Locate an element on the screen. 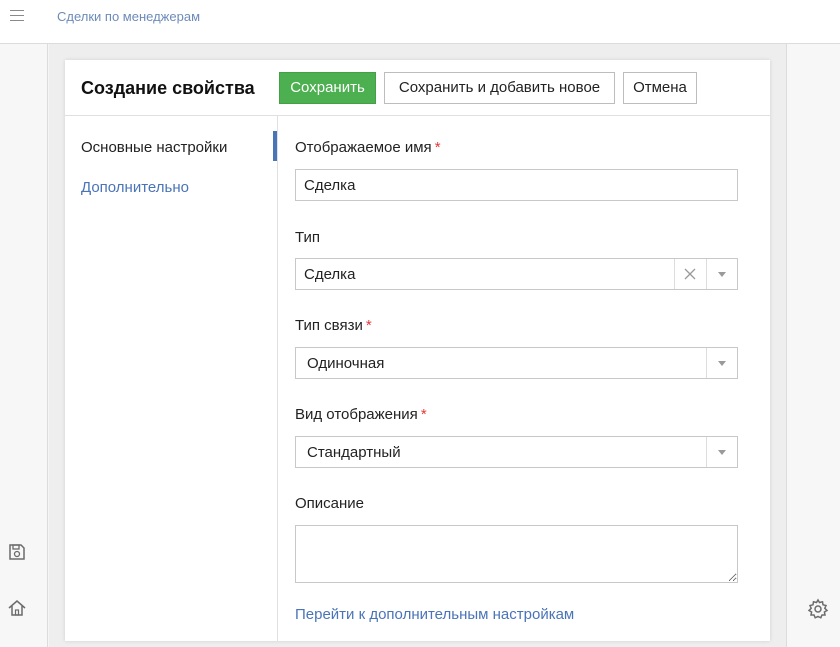 The width and height of the screenshot is (840, 647). display-mode-select: Стандартный is located at coordinates (516, 452).